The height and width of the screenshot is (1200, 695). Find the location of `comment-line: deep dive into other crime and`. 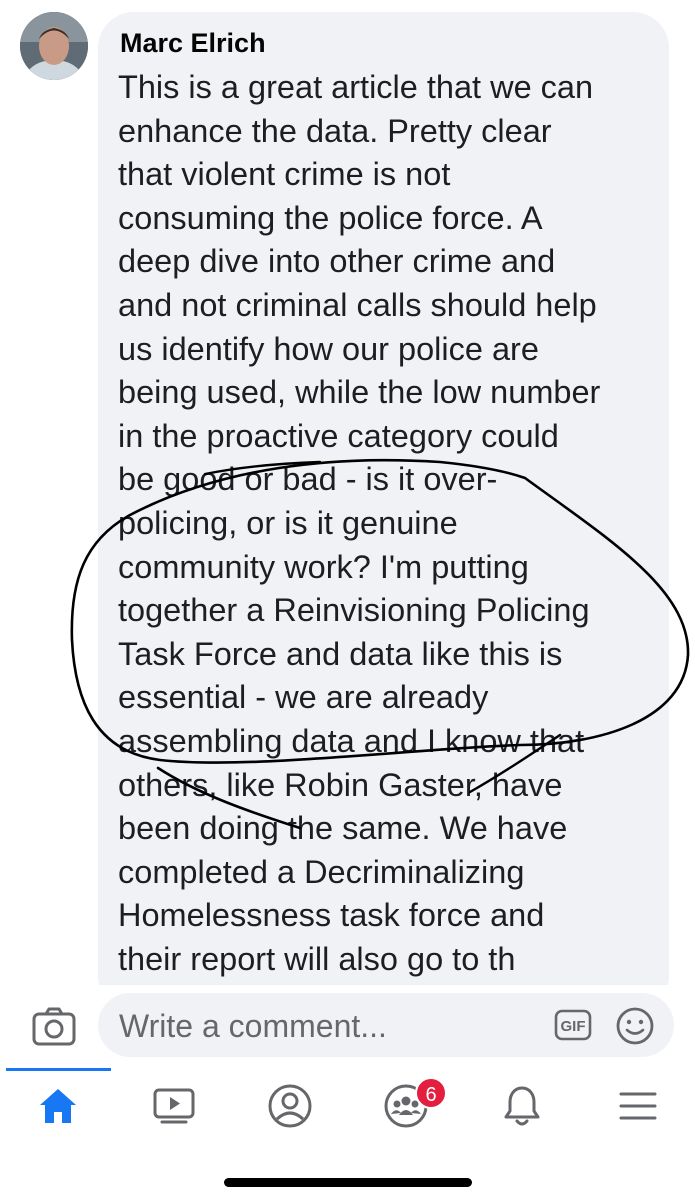

comment-line: deep dive into other crime and is located at coordinates (337, 261).